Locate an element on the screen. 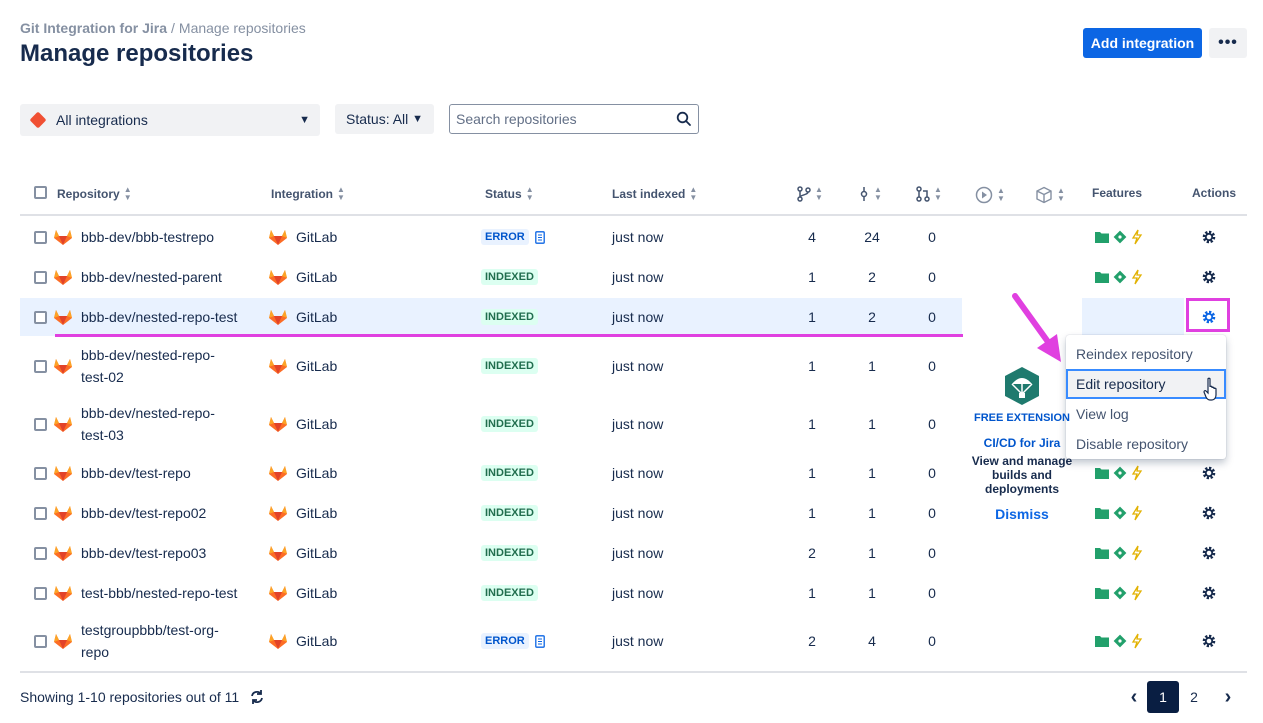 This screenshot has height=723, width=1263. column-header-deployments: ▲ ▼ is located at coordinates (1050, 195).